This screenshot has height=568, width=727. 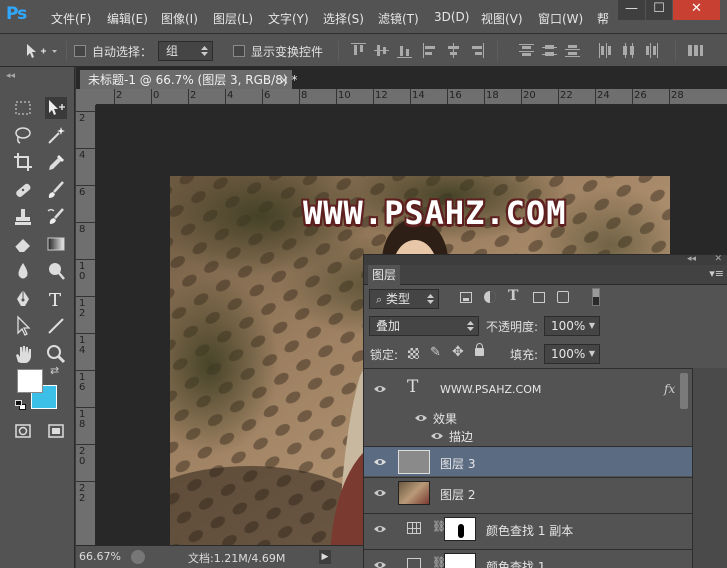 I want to click on screen-mode-icon, so click(x=56, y=431).